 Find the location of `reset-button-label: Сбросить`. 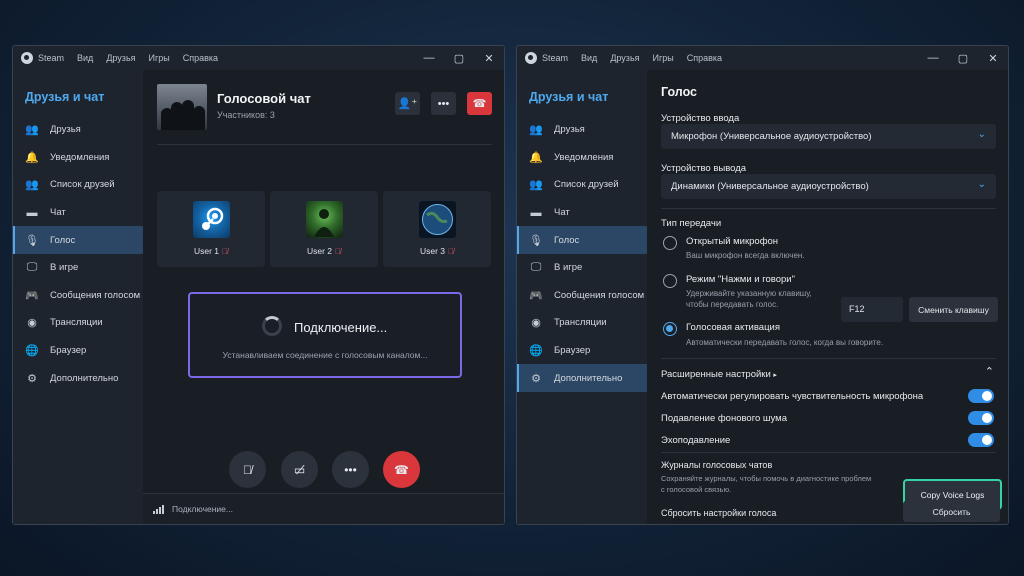

reset-button-label: Сбросить is located at coordinates (951, 511).